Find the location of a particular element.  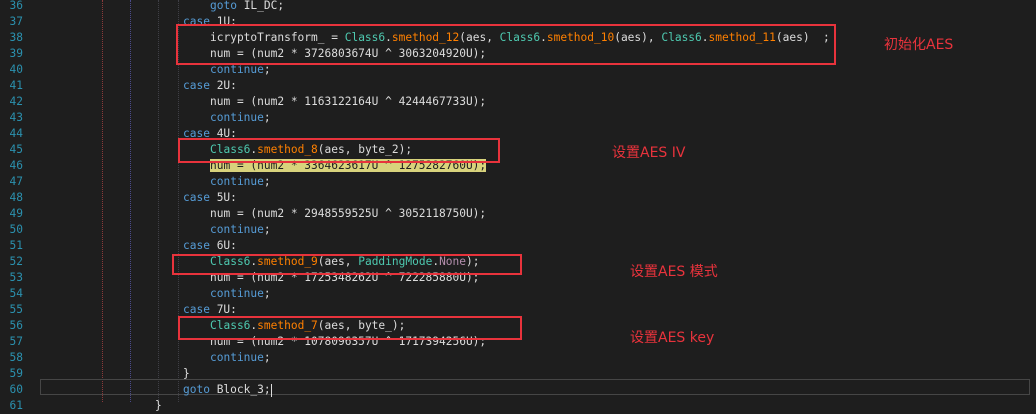

line-number: 61 is located at coordinates (16, 405).